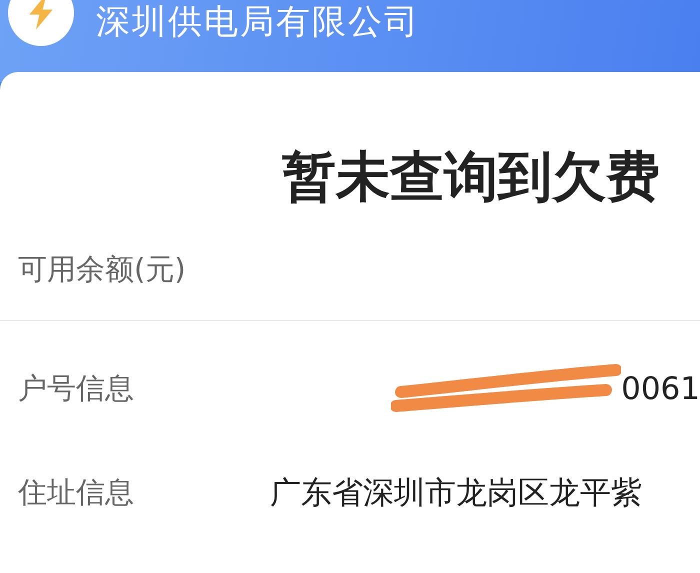  Describe the element at coordinates (258, 22) in the screenshot. I see `company-title: 深圳供电局有限公司` at that location.